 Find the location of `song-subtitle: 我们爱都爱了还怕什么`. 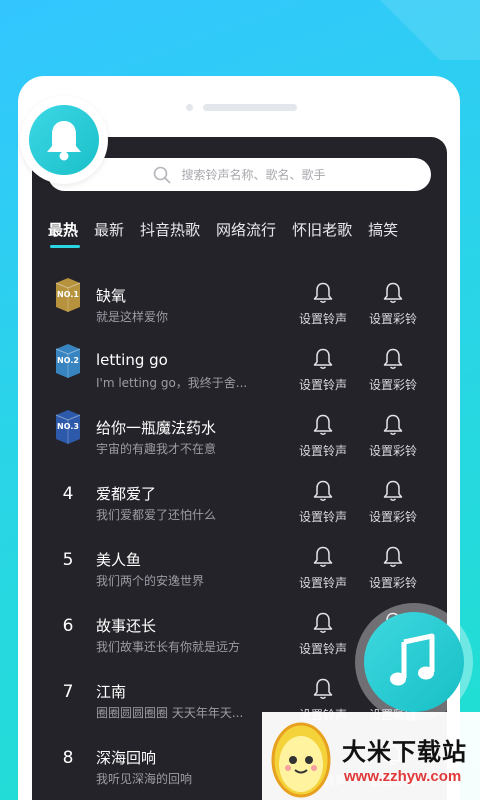

song-subtitle: 我们爱都爱了还怕什么 is located at coordinates (156, 515).